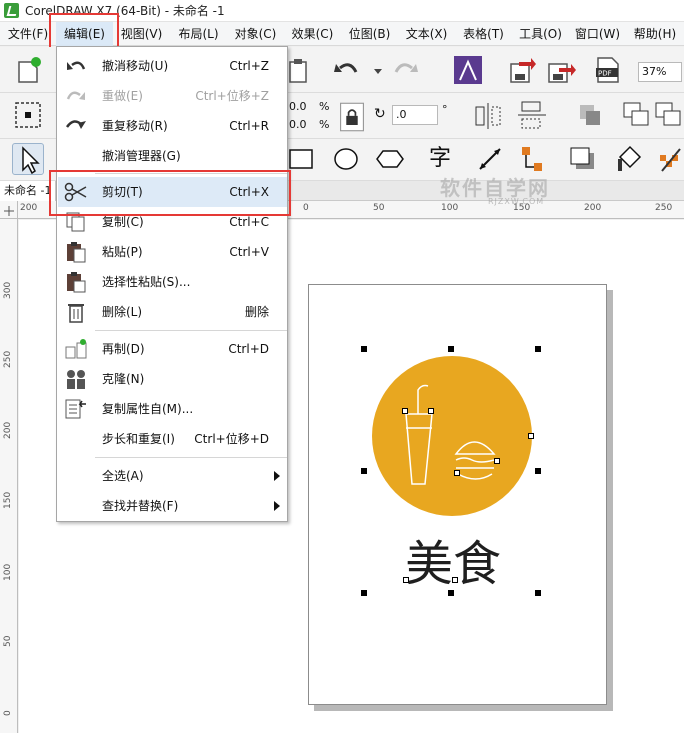 This screenshot has height=733, width=684. I want to click on selection-handle-left, so click(364, 471).